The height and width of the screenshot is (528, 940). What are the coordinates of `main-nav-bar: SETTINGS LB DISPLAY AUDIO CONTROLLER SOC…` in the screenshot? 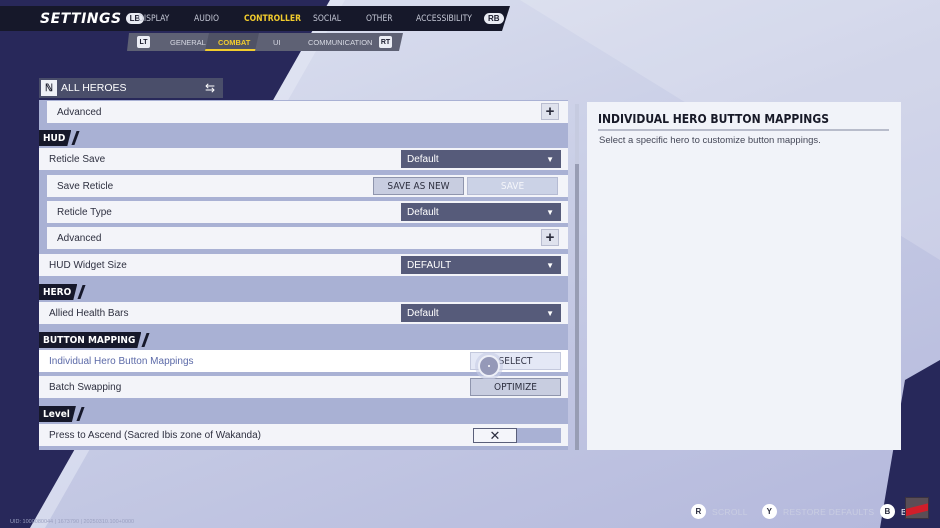 It's located at (255, 18).